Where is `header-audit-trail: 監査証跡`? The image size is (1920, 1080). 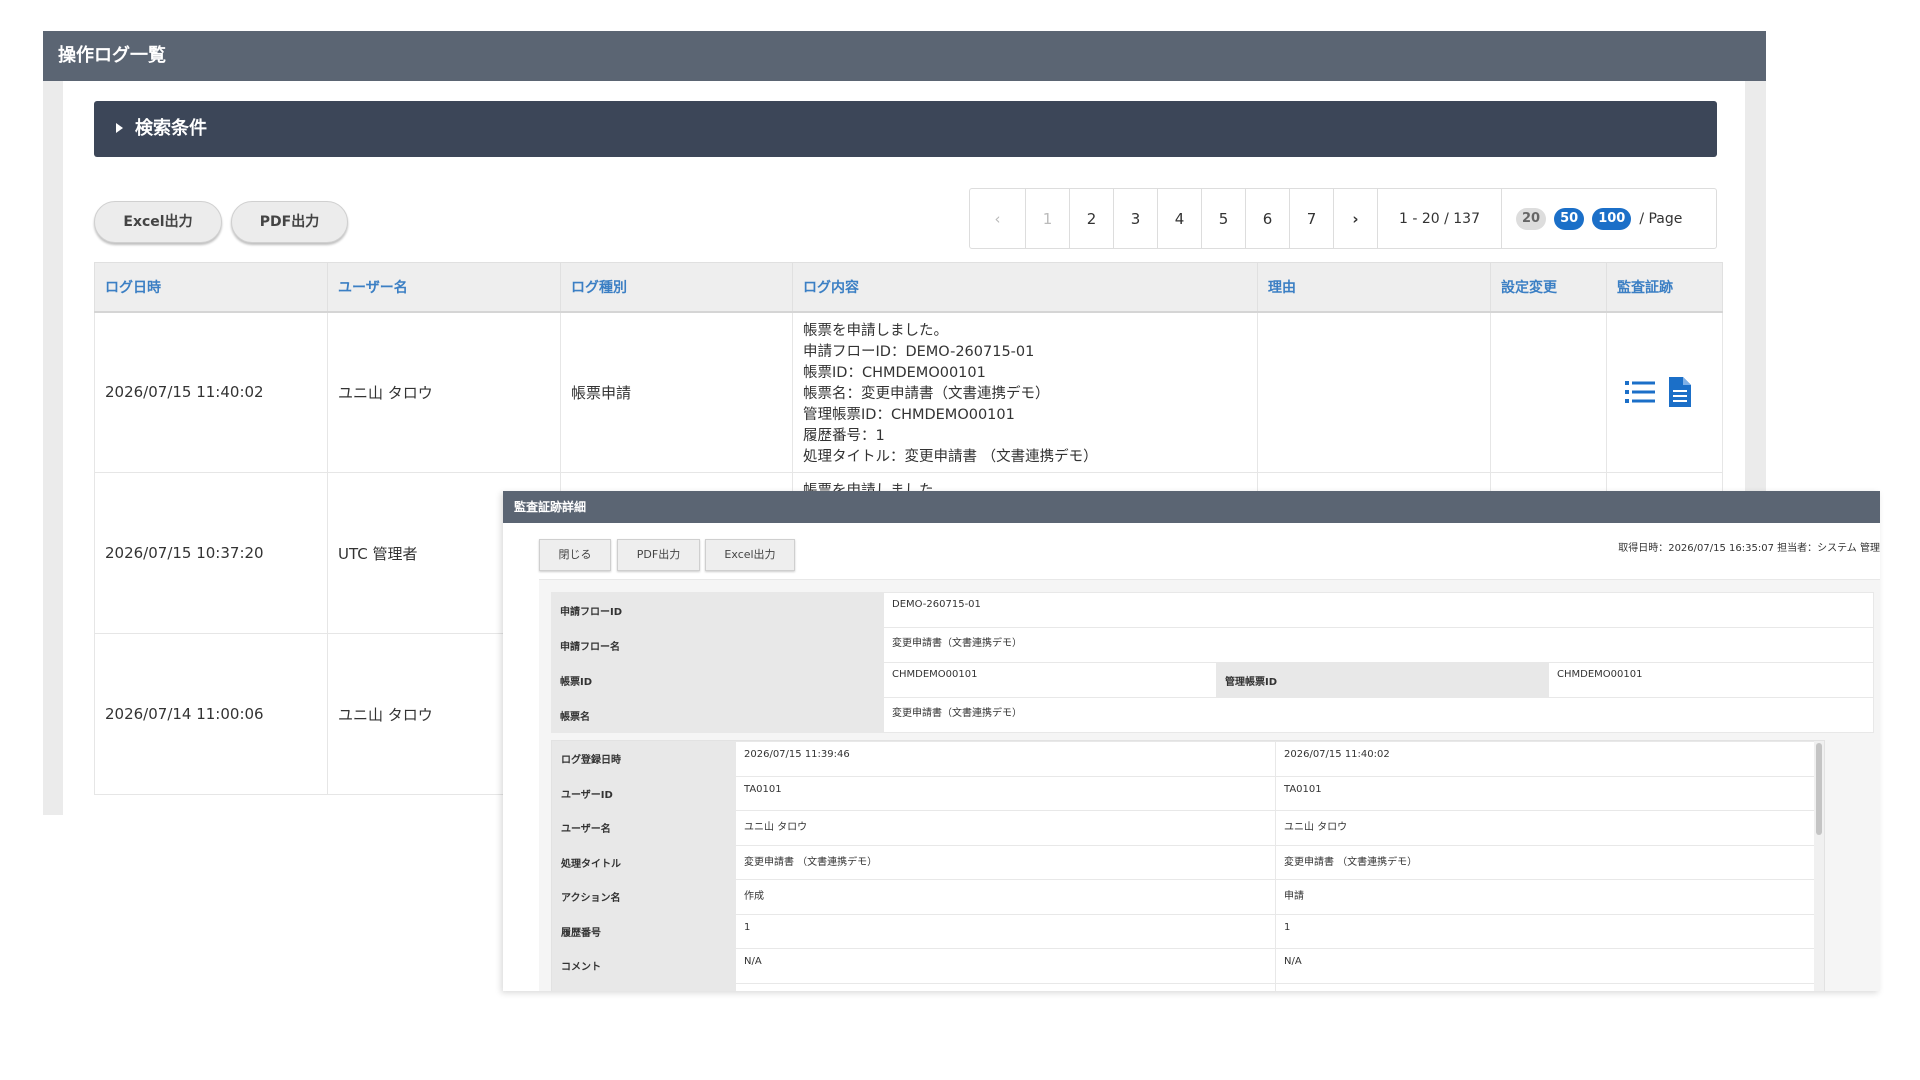
header-audit-trail: 監査証跡 is located at coordinates (1664, 287).